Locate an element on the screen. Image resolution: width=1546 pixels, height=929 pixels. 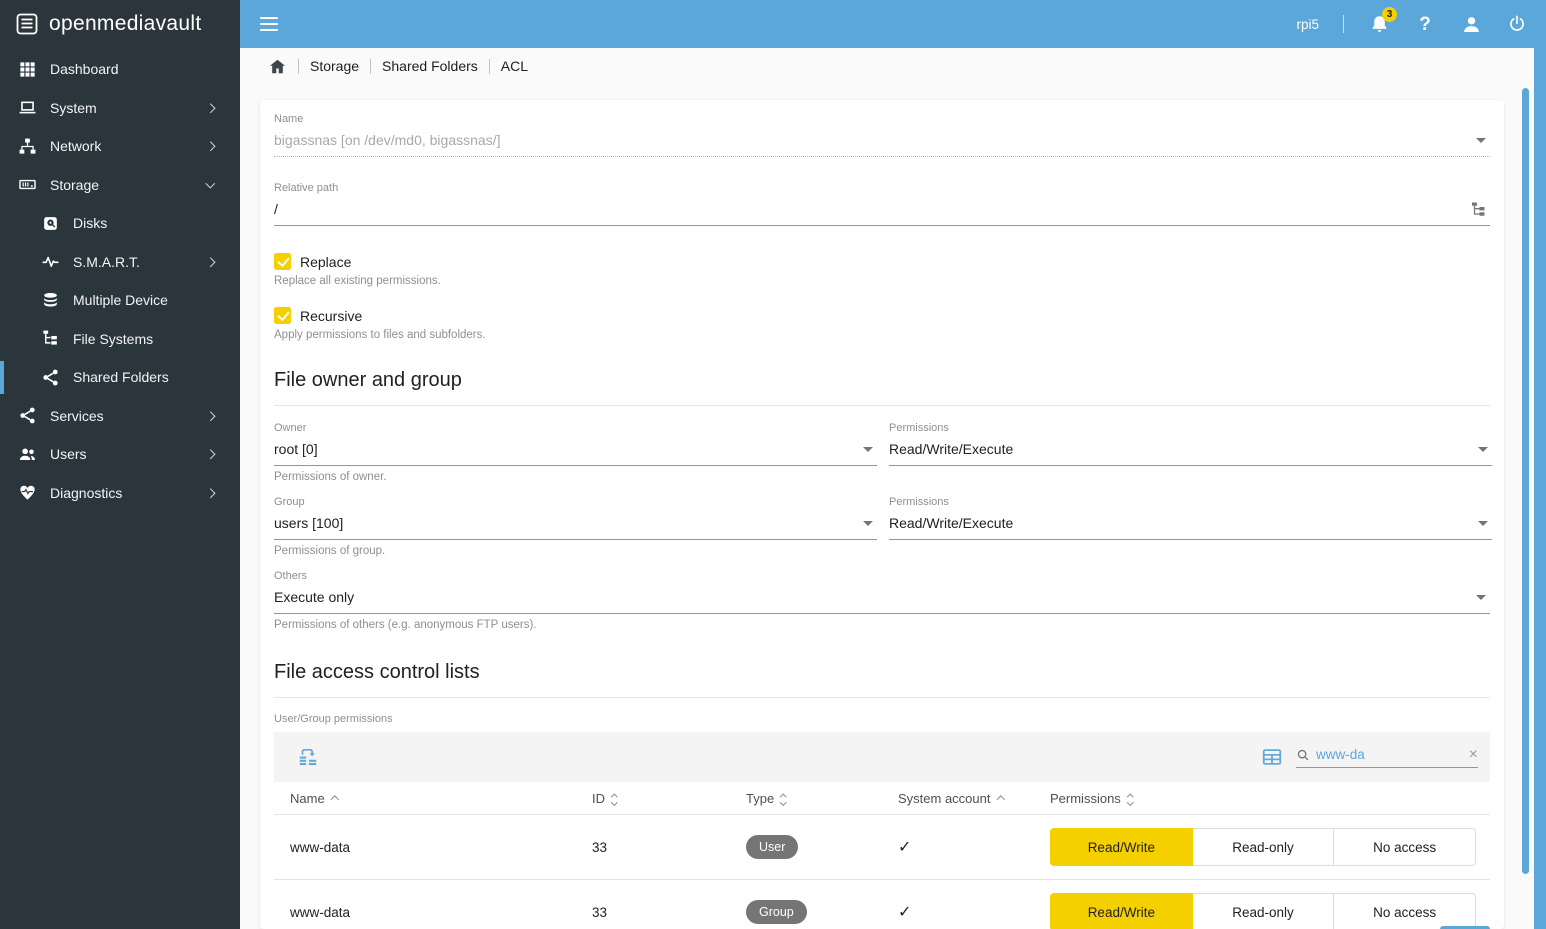
sidebar-item-services: Services is located at coordinates (120, 416).